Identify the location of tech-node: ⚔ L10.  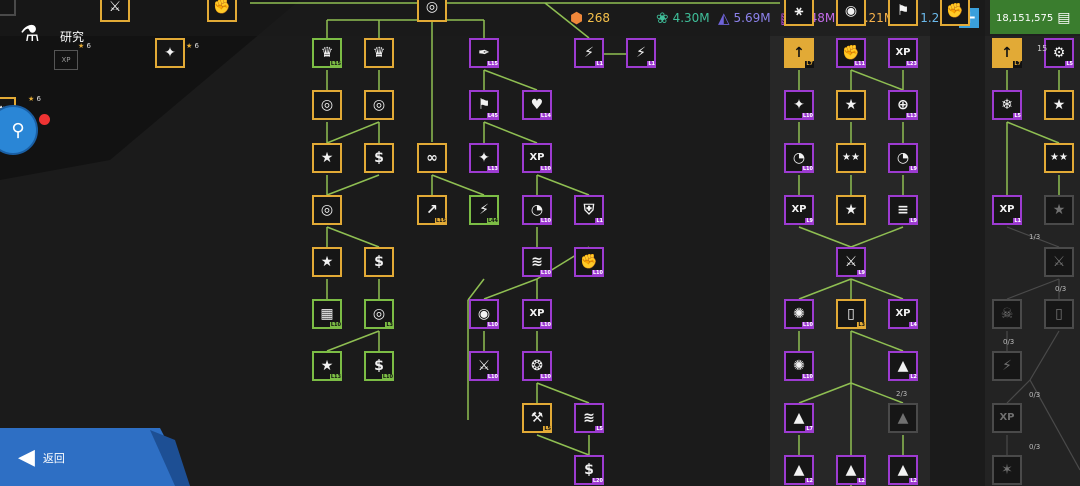
(484, 366).